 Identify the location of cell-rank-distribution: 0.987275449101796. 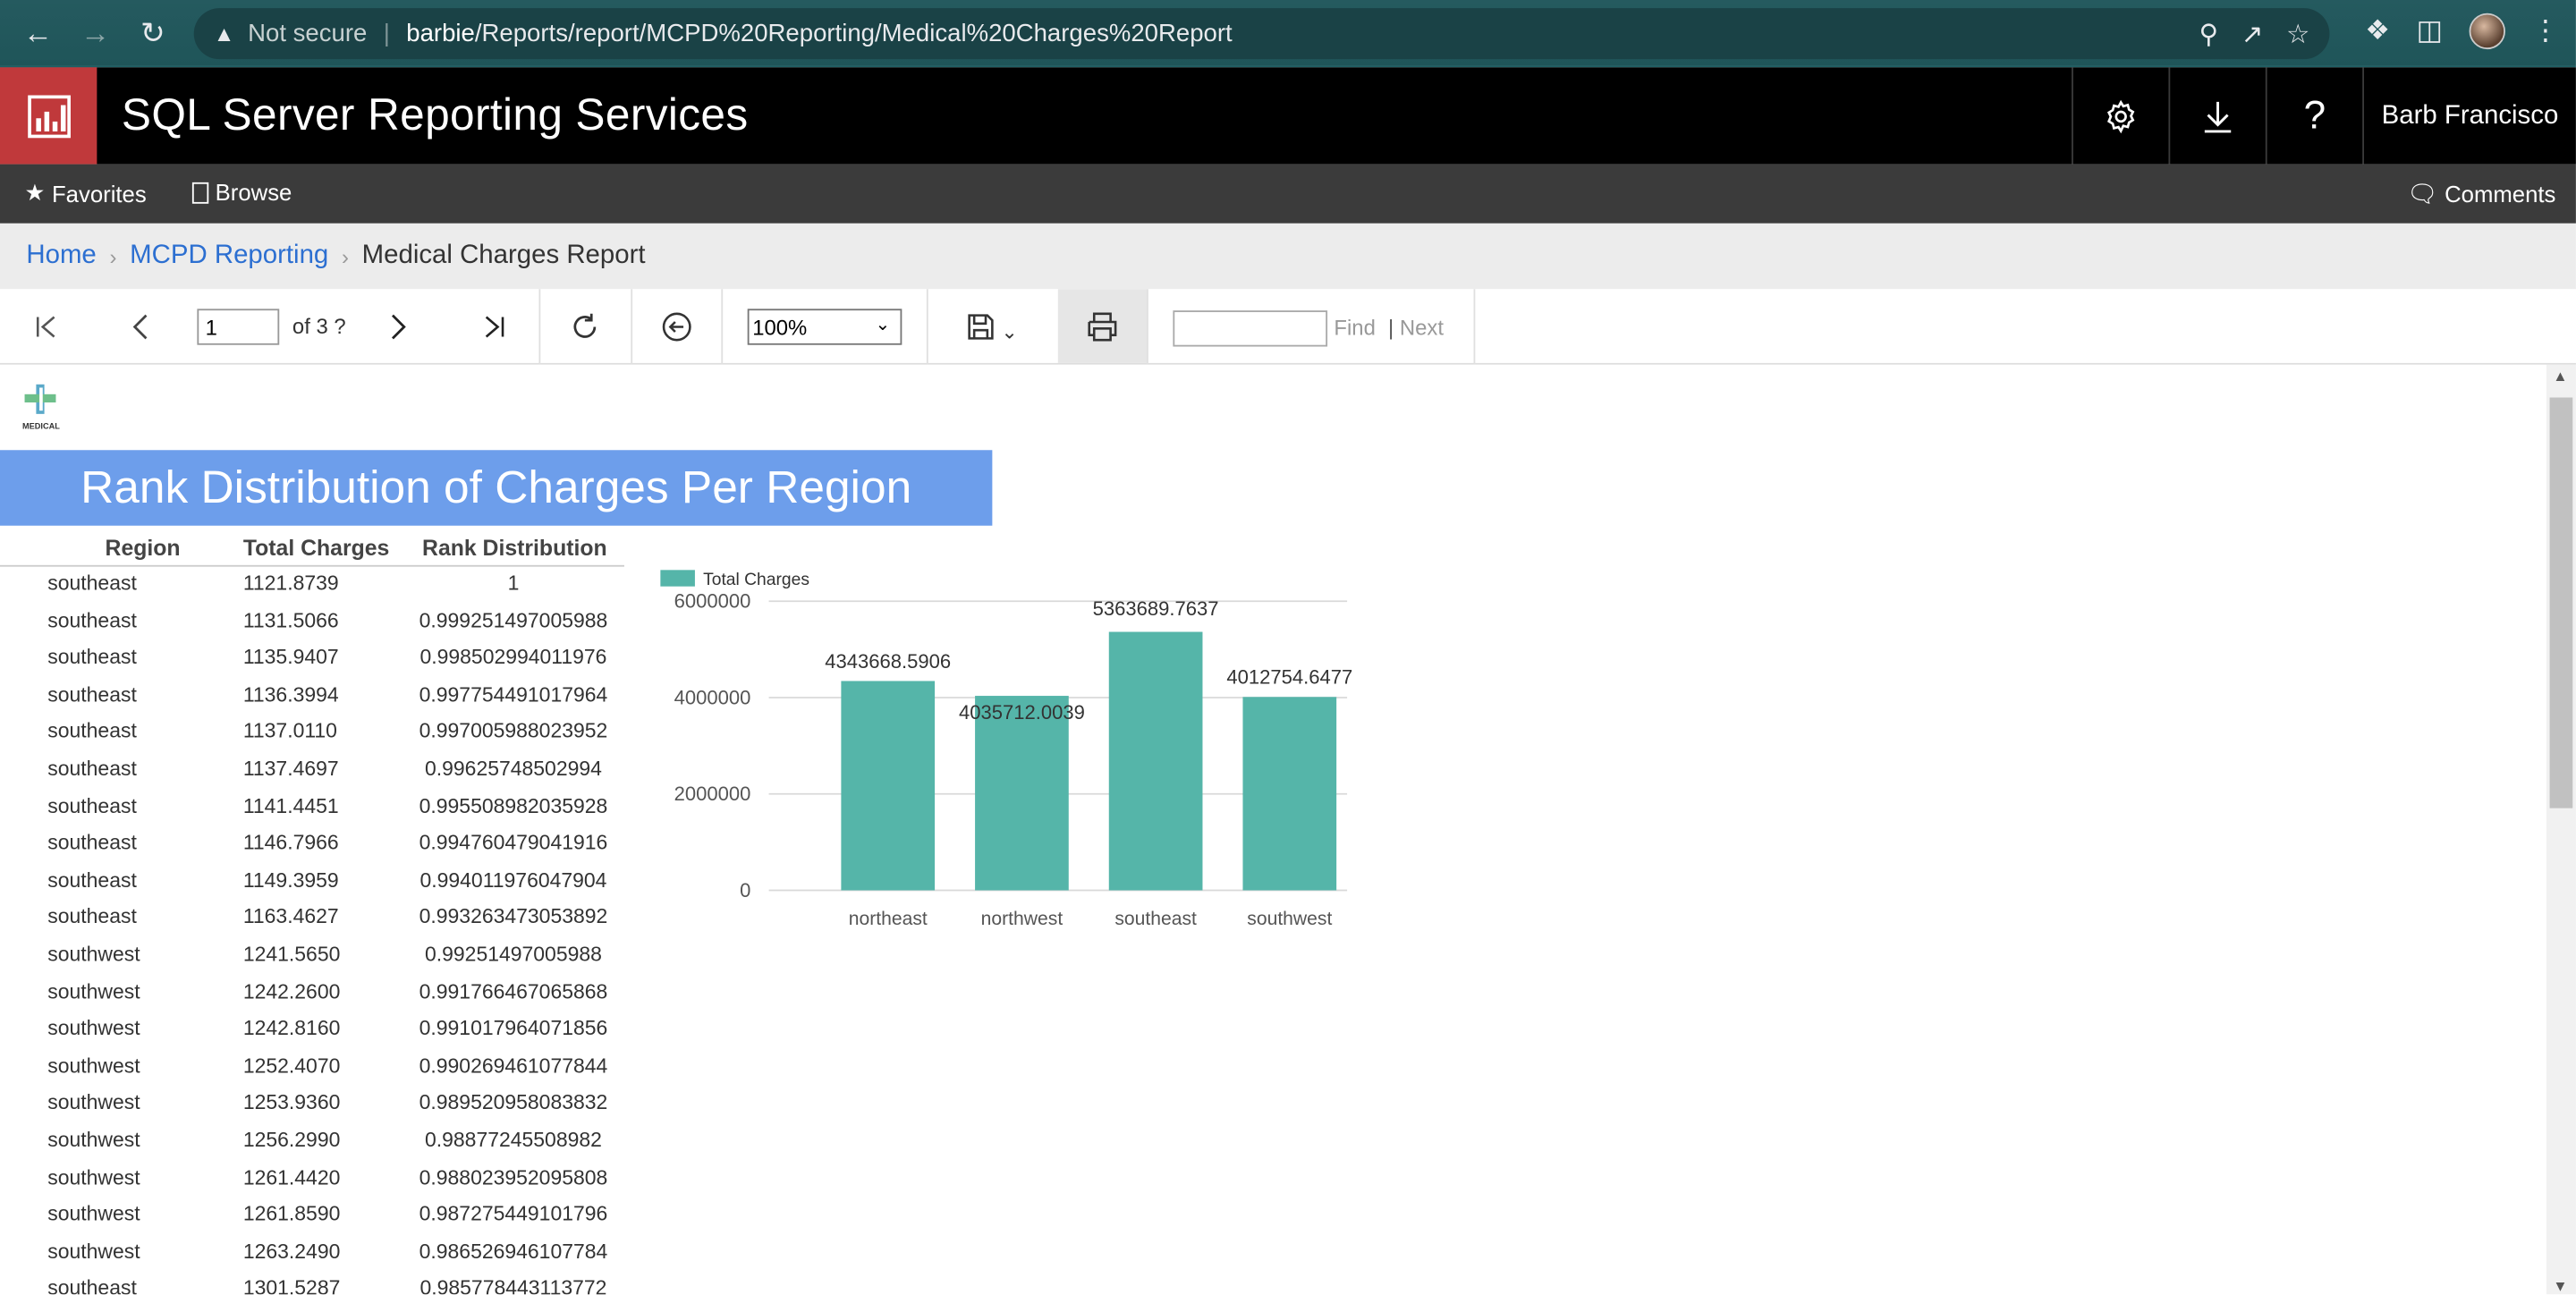
(513, 1214).